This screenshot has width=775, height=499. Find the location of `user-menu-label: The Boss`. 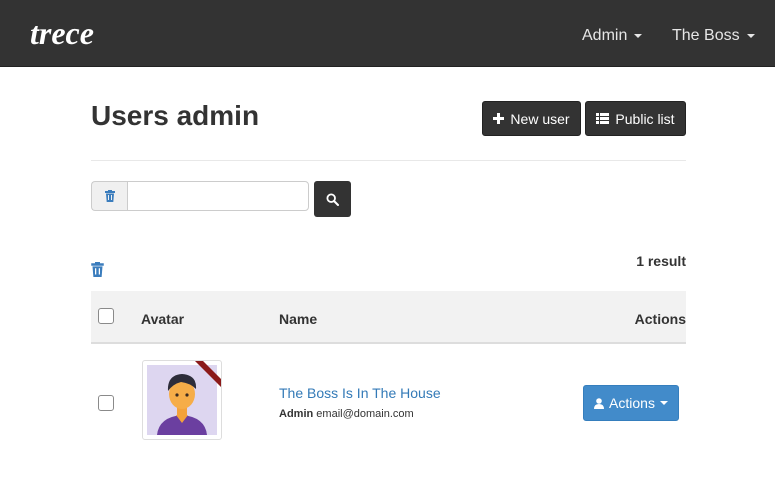

user-menu-label: The Boss is located at coordinates (706, 35).